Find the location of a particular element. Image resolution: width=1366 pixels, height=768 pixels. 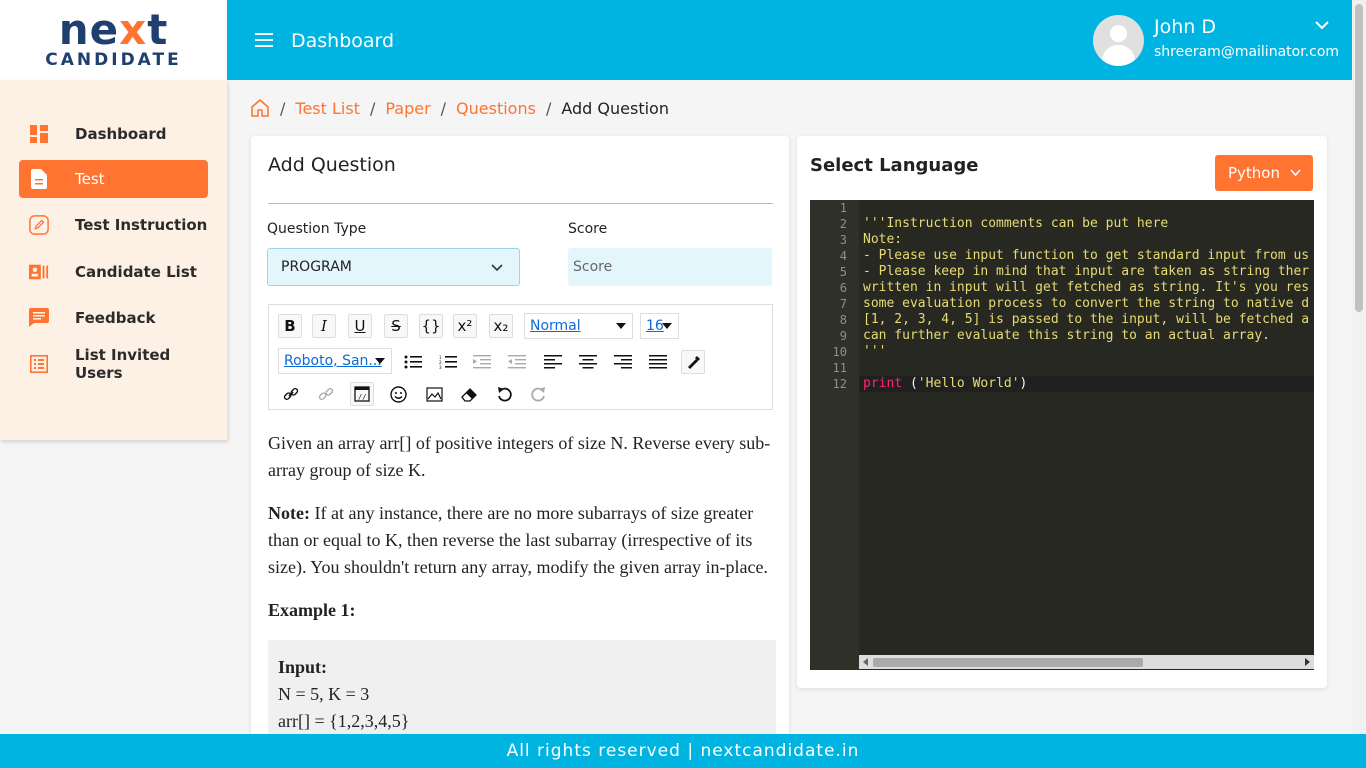

editor-gutter: 1 2 3 4 5 6 7 8 9 10 11 12 is located at coordinates (834, 435).